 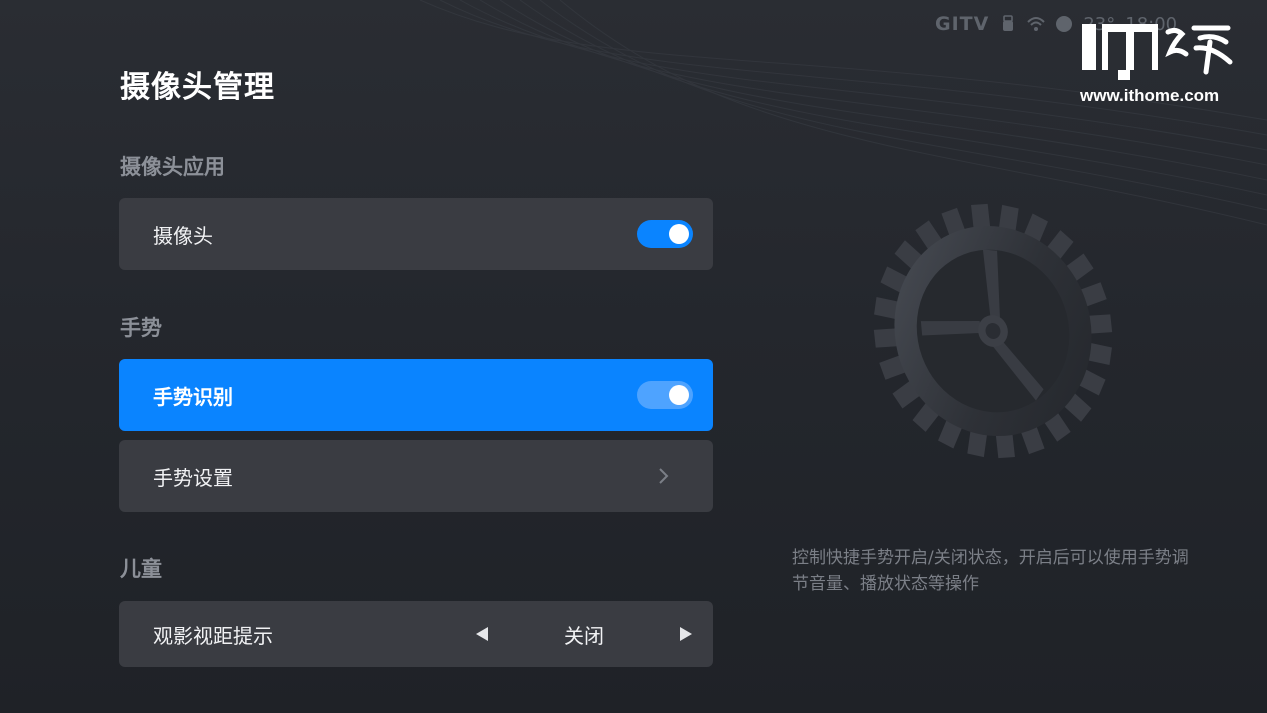 I want to click on section-label-camera-app: 摄像头应用, so click(x=172, y=167).